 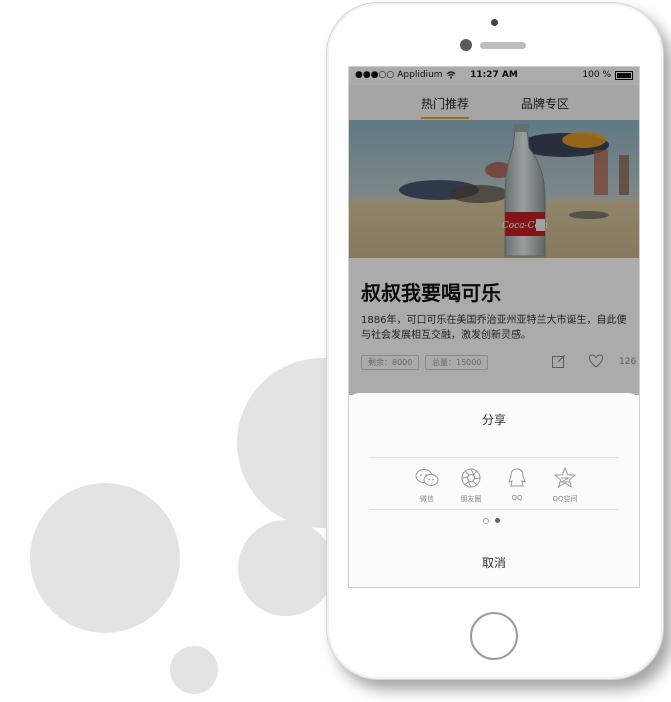 I want to click on share-moments: 朋友圈, so click(x=471, y=485).